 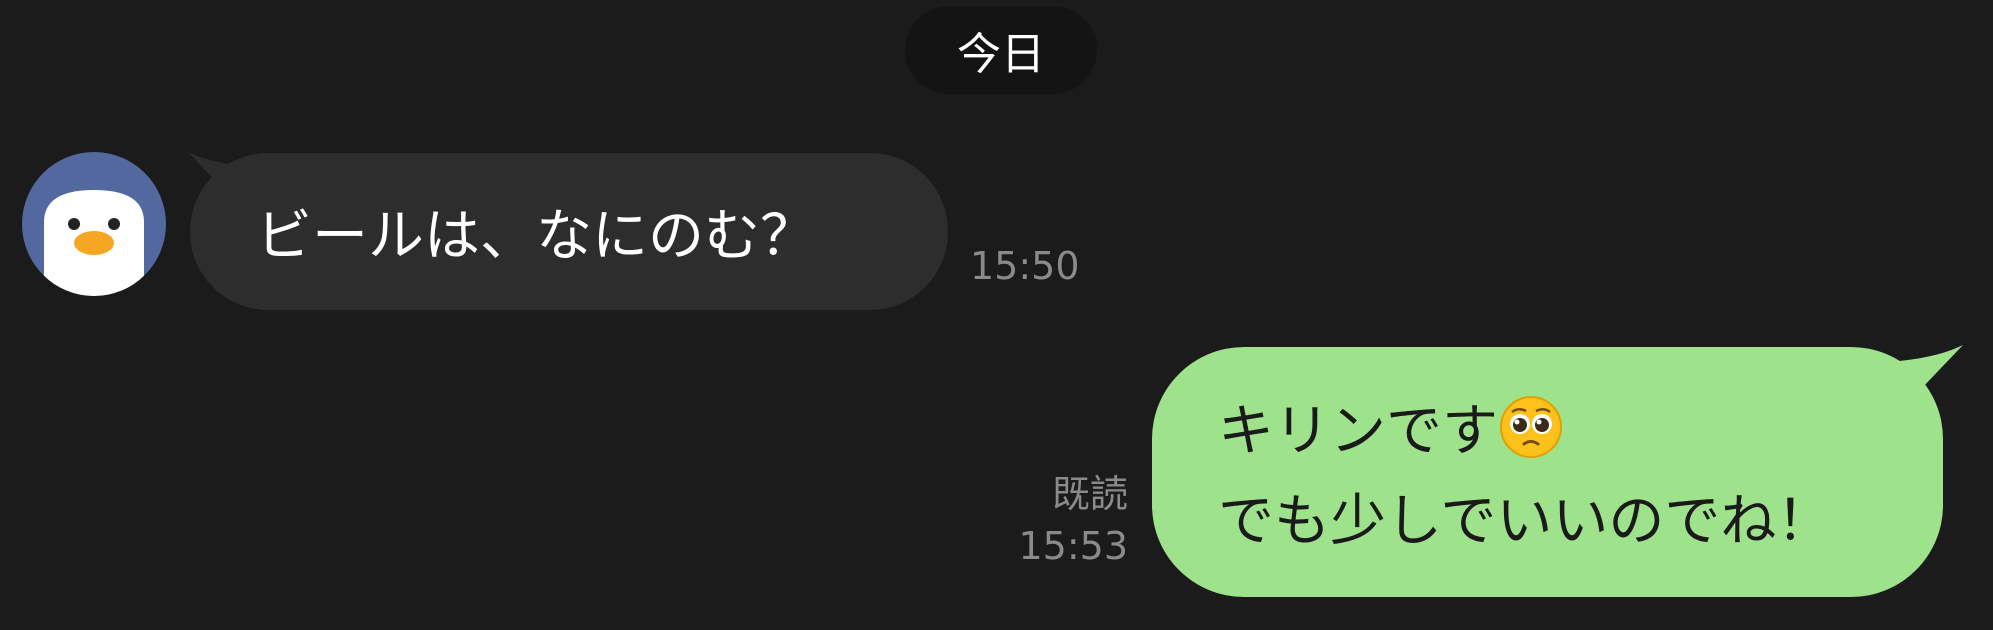 I want to click on date-divider: 今日, so click(x=1001, y=50).